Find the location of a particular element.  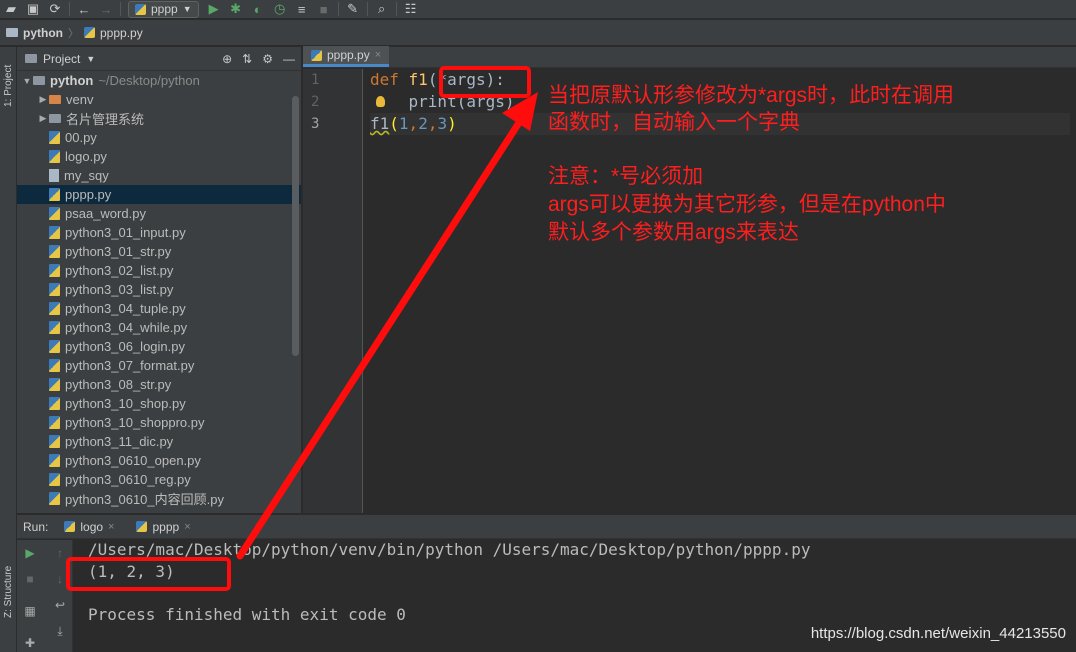

tree-item: python3_08_str.py is located at coordinates (159, 384).